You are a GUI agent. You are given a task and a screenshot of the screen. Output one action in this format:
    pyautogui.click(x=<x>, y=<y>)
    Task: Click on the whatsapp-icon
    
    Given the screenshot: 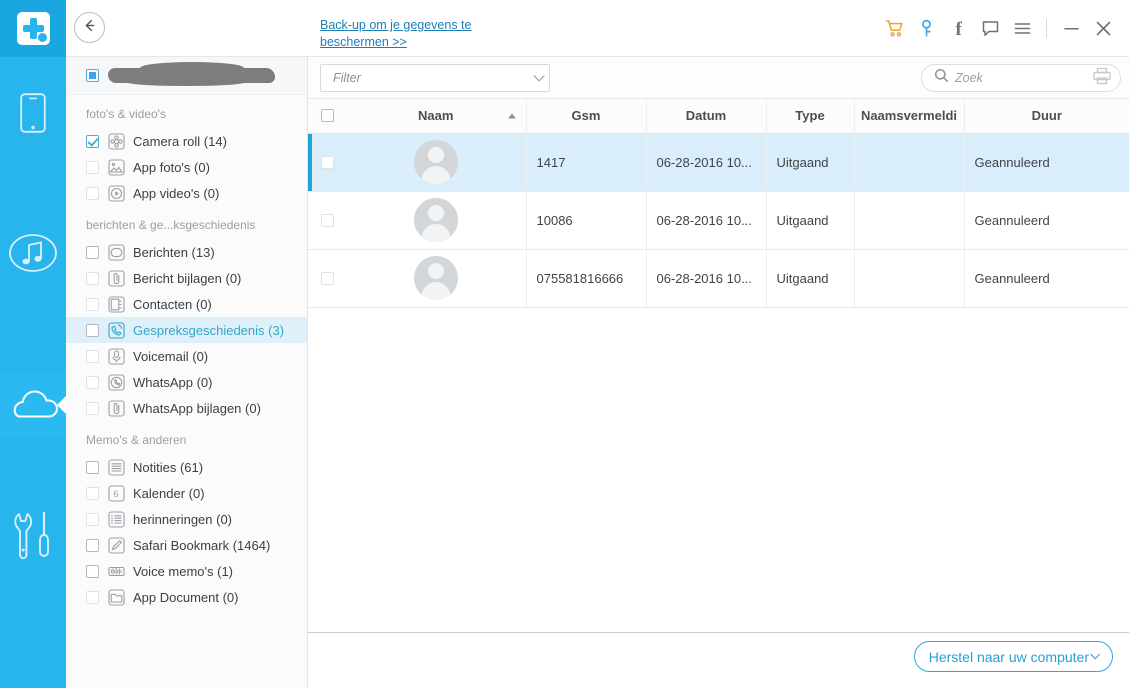 What is the action you would take?
    pyautogui.click(x=116, y=382)
    